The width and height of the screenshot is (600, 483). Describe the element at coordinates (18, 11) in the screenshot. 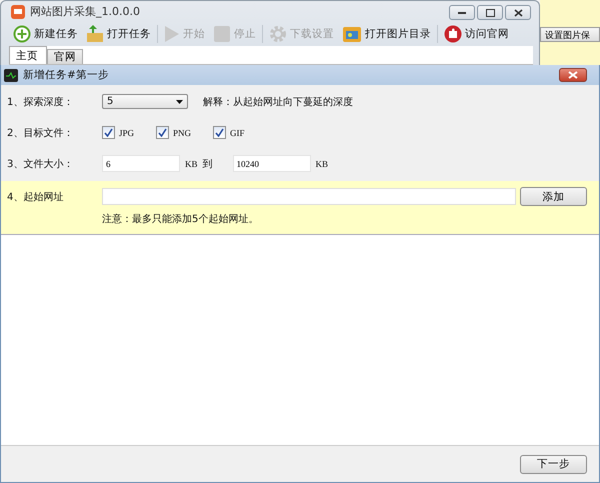

I see `app-icon` at that location.